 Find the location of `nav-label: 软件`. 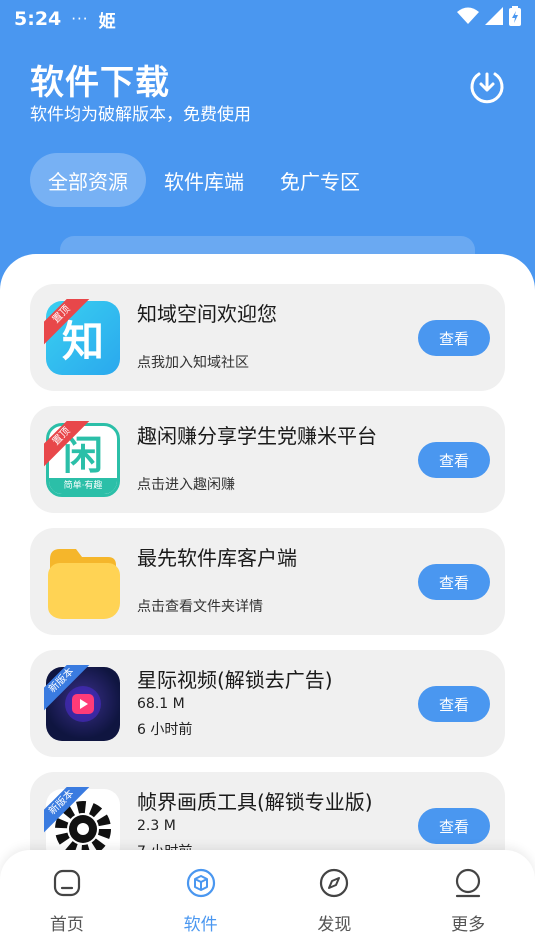

nav-label: 软件 is located at coordinates (200, 925).